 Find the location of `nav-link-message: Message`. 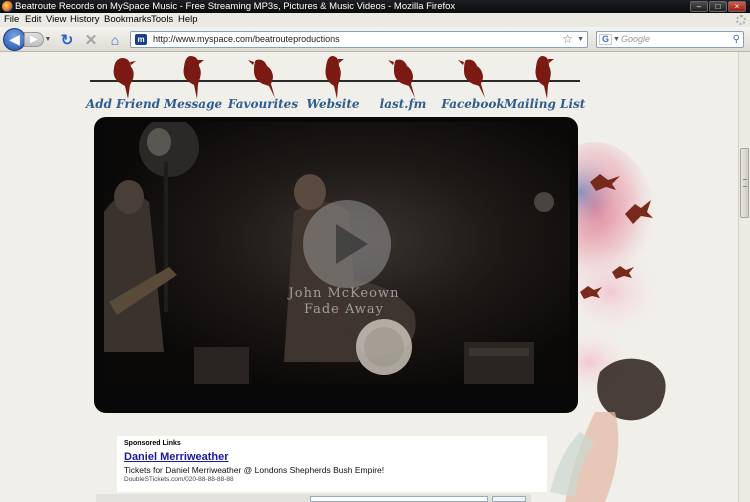

nav-link-message: Message is located at coordinates (193, 83).